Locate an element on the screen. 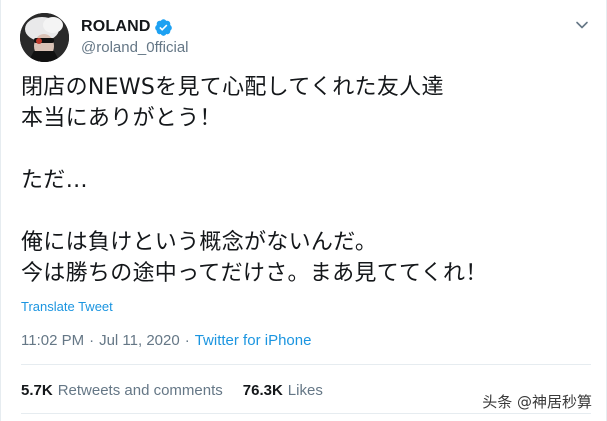  user-handle: @roland_0fficial is located at coordinates (135, 47).